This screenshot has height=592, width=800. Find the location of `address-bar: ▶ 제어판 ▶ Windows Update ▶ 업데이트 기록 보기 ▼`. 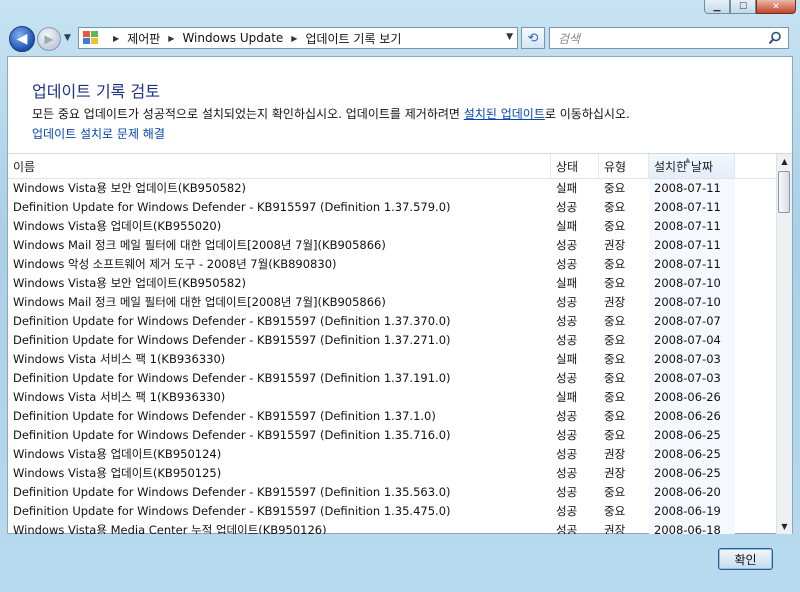

address-bar: ▶ 제어판 ▶ Windows Update ▶ 업데이트 기록 보기 ▼ is located at coordinates (298, 38).